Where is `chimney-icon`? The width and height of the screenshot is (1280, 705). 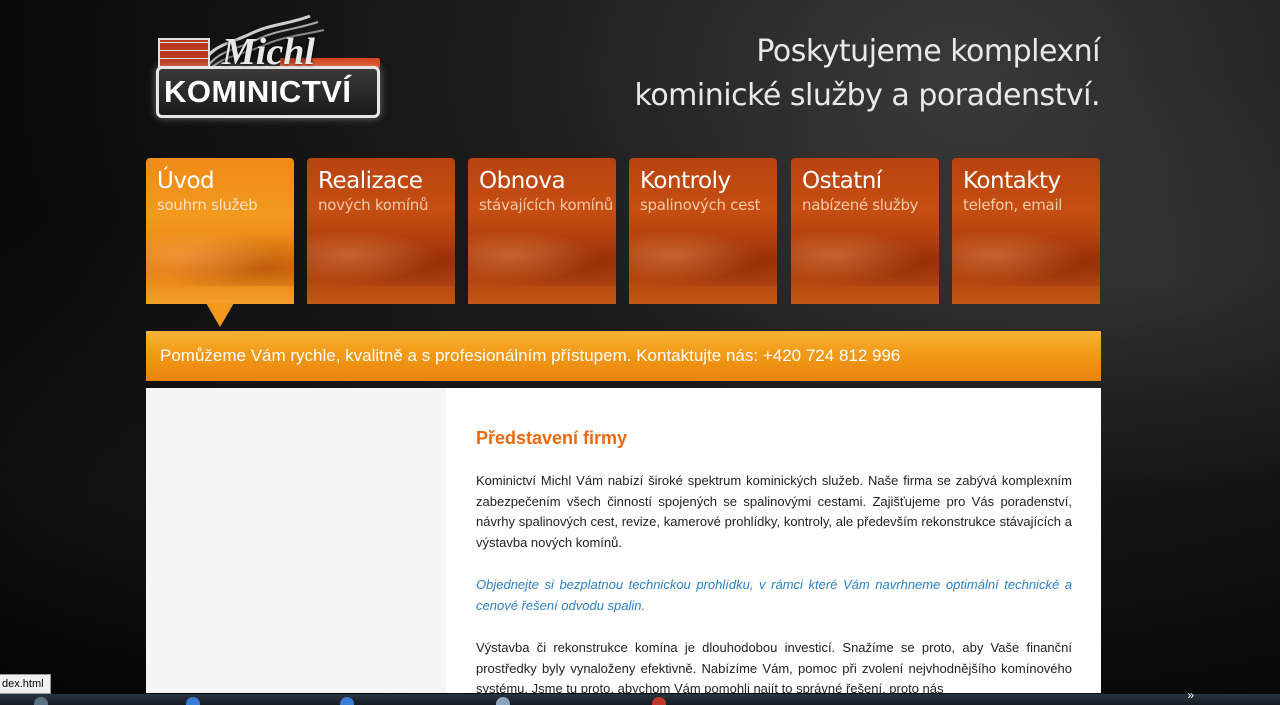 chimney-icon is located at coordinates (184, 53).